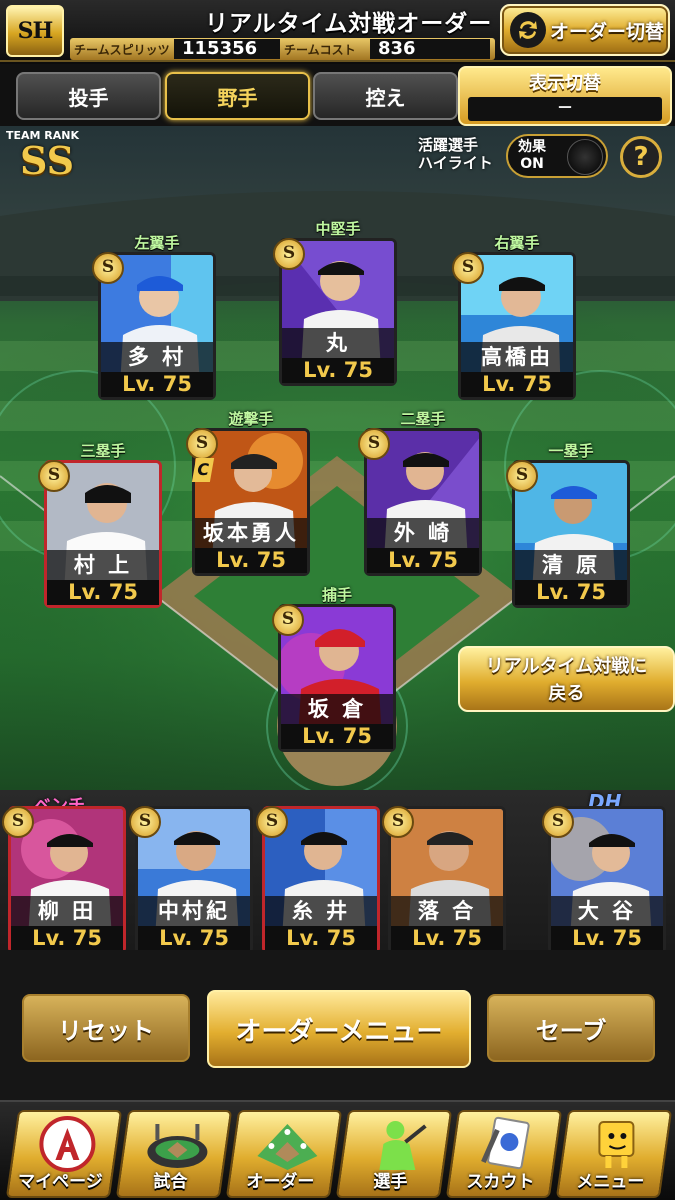 Image resolution: width=675 pixels, height=1200 pixels. Describe the element at coordinates (532, 147) in the screenshot. I see `effect-label: 効果` at that location.